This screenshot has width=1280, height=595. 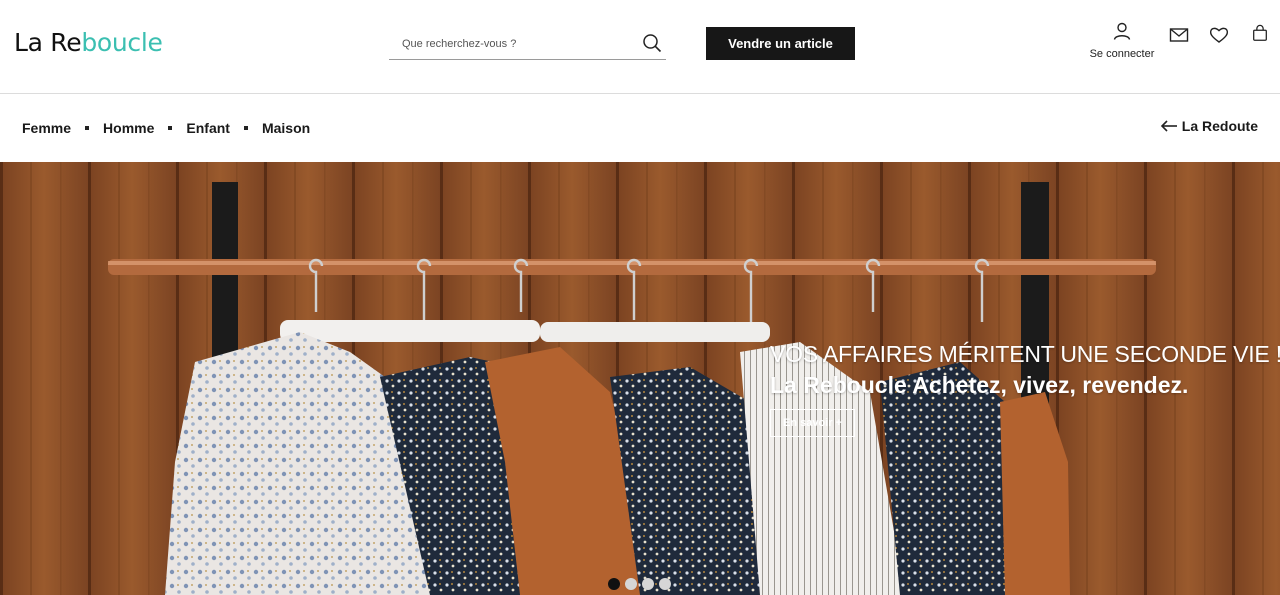 What do you see at coordinates (509, 43) in the screenshot?
I see `search-input` at bounding box center [509, 43].